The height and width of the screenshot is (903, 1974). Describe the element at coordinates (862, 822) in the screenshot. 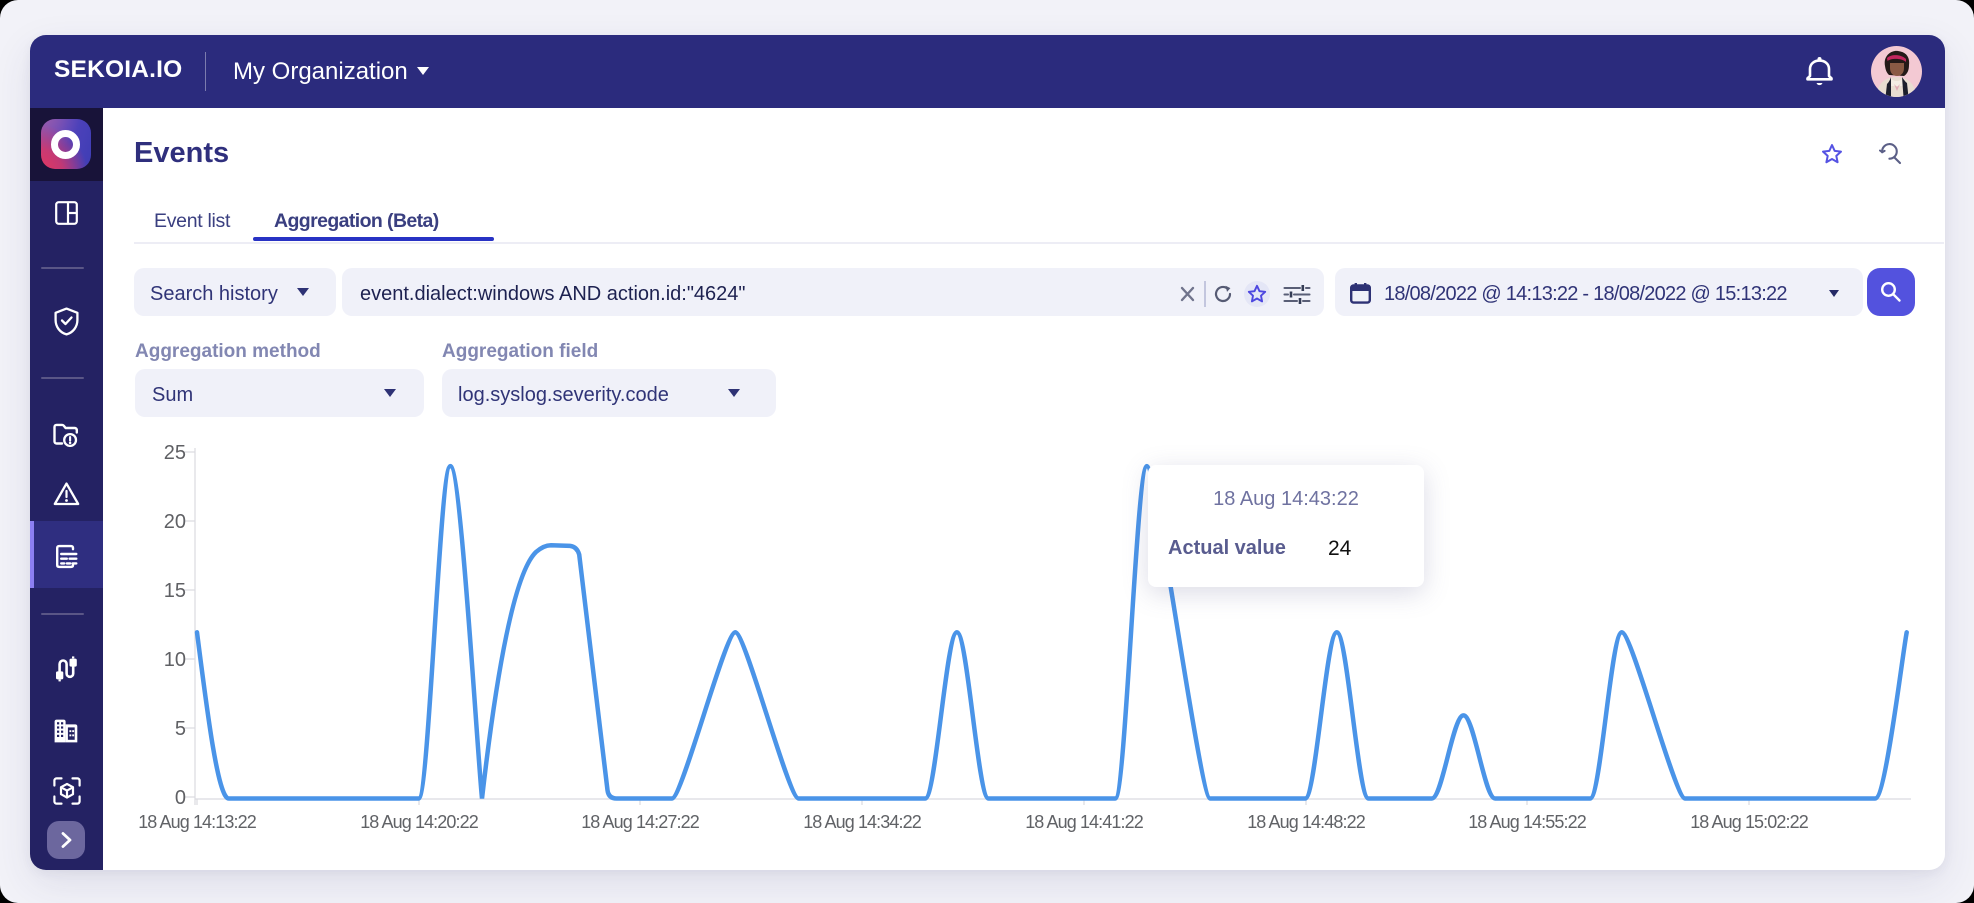

I see `svg-text: 18 Aug 14:34:22` at that location.